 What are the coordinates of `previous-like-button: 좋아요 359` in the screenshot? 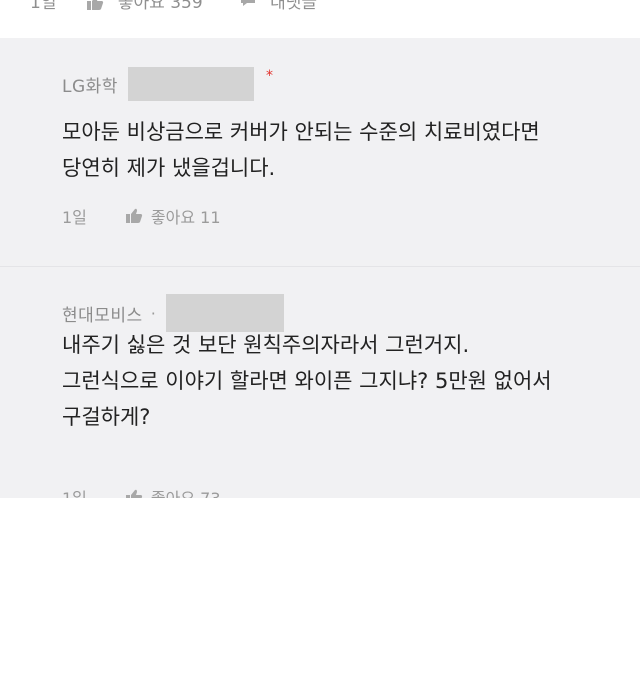 It's located at (144, 6).